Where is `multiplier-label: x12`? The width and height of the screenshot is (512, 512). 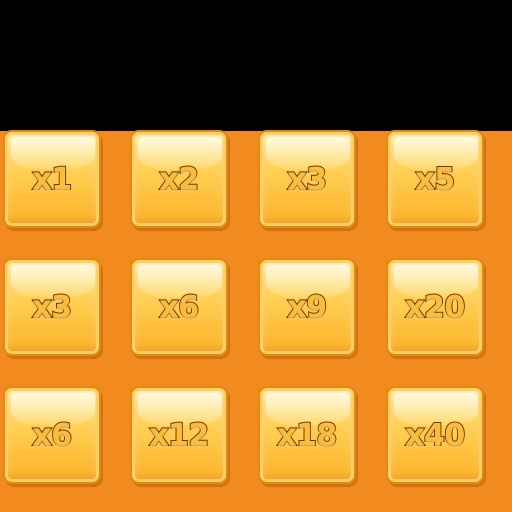
multiplier-label: x12 is located at coordinates (179, 435).